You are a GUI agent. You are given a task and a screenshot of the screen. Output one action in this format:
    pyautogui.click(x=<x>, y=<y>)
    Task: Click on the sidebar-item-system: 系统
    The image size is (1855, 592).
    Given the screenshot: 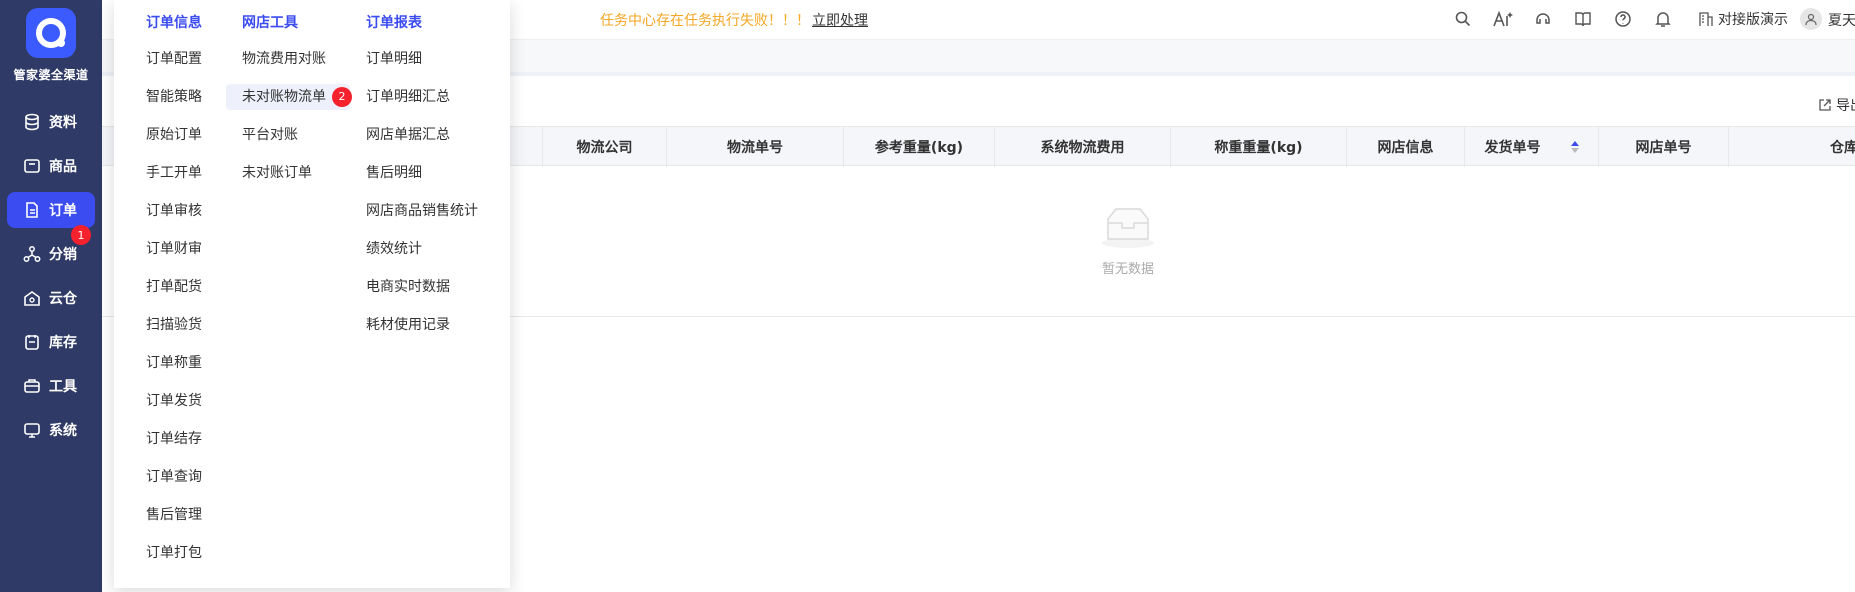 What is the action you would take?
    pyautogui.click(x=51, y=430)
    